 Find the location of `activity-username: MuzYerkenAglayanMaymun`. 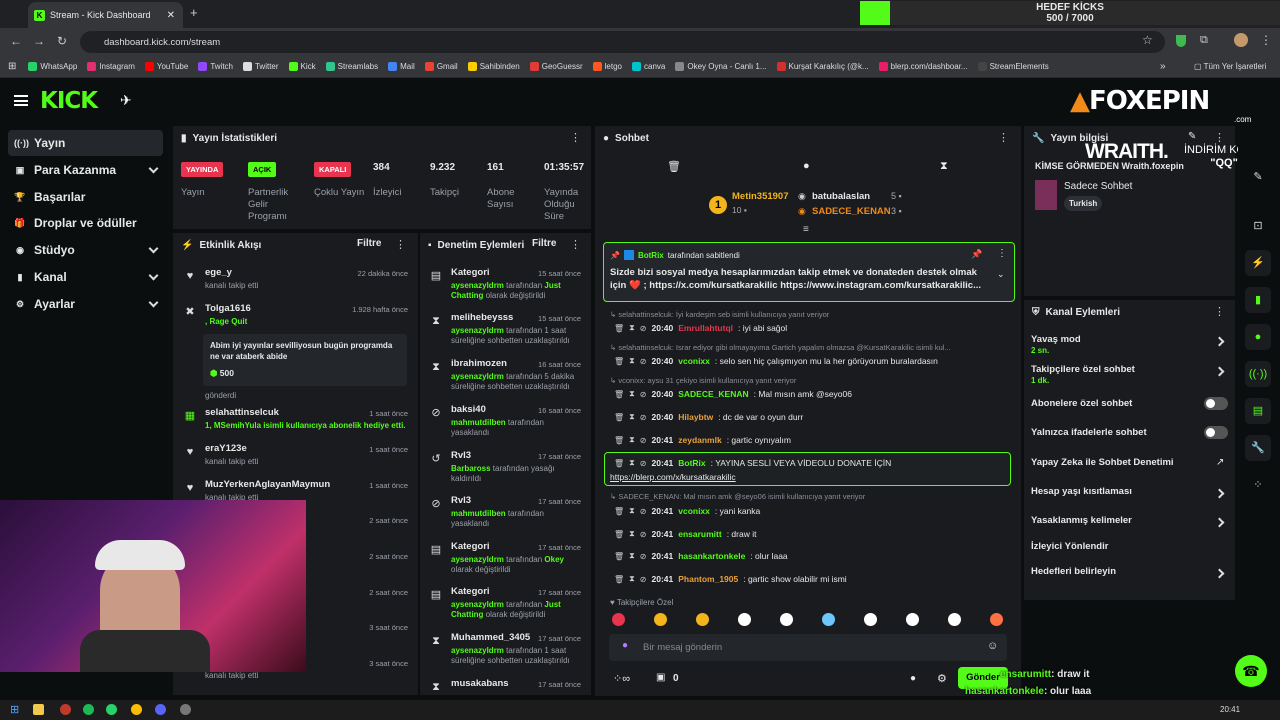

activity-username: MuzYerkenAglayanMaymun is located at coordinates (267, 484).